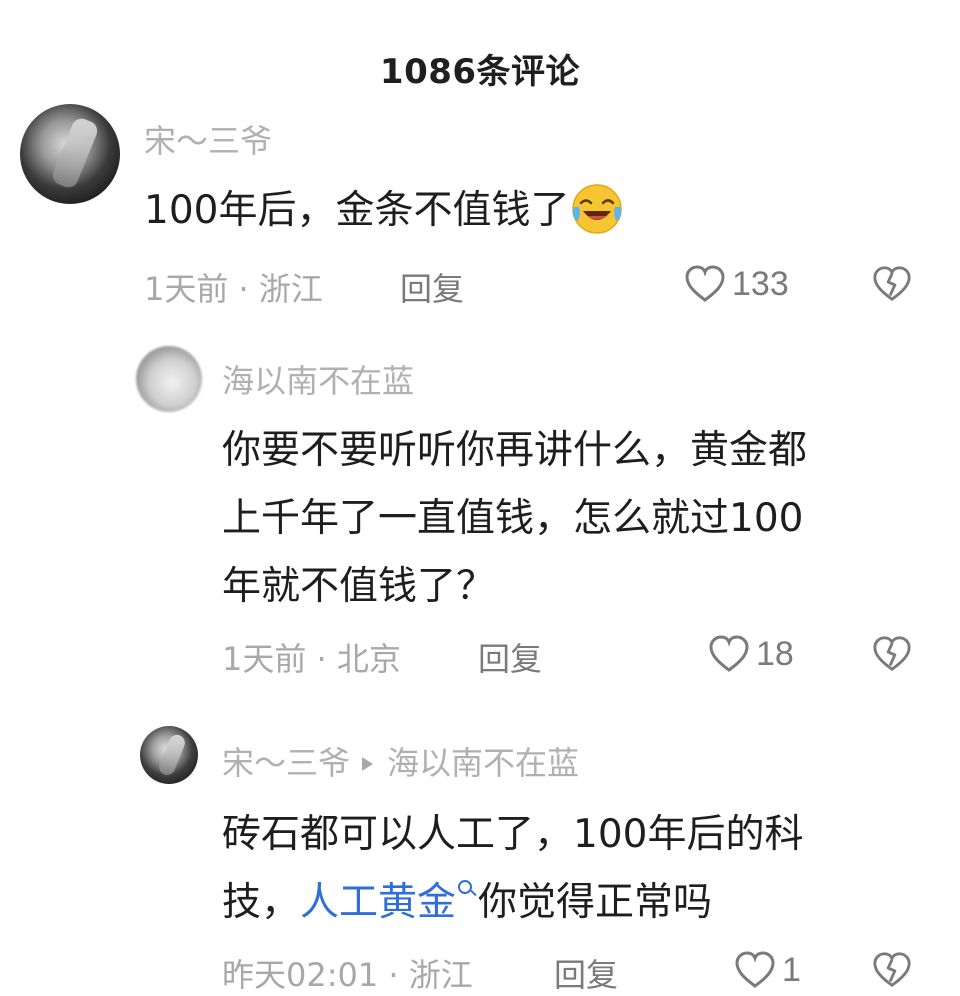  I want to click on reply2-reply-to-username: 海以南不在蓝, so click(483, 763).